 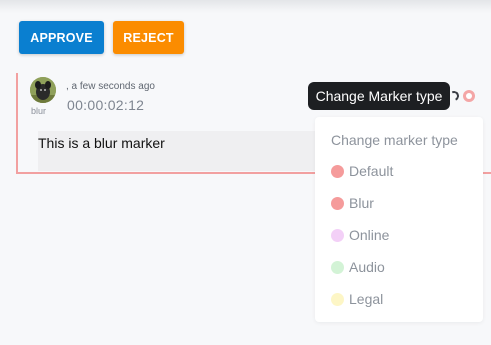 What do you see at coordinates (101, 143) in the screenshot?
I see `comment-text: This is a blur marker` at bounding box center [101, 143].